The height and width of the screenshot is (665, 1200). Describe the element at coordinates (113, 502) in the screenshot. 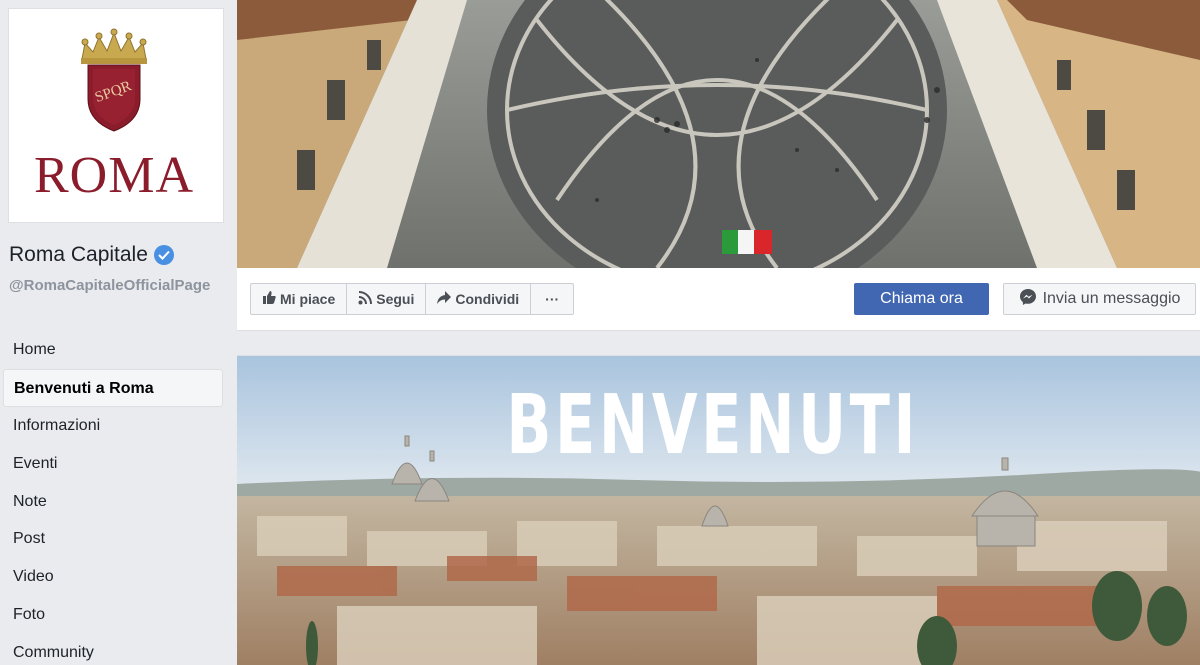

I see `nav-item-note: Note` at that location.